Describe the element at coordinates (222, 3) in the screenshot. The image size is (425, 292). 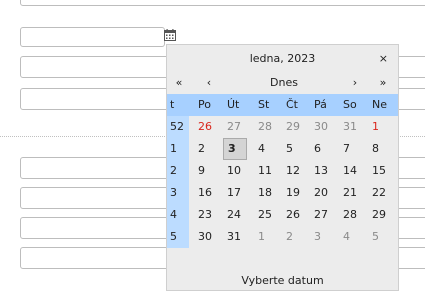
I see `form-field-top` at that location.